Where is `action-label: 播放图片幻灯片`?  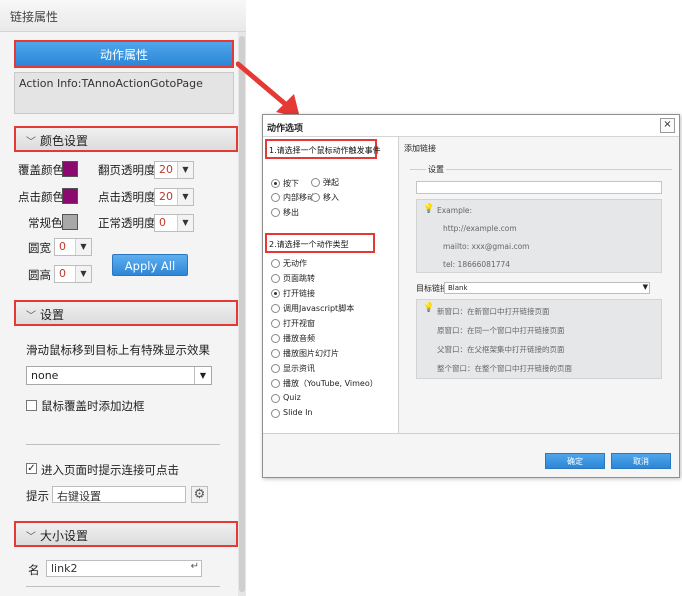 action-label: 播放图片幻灯片 is located at coordinates (311, 353).